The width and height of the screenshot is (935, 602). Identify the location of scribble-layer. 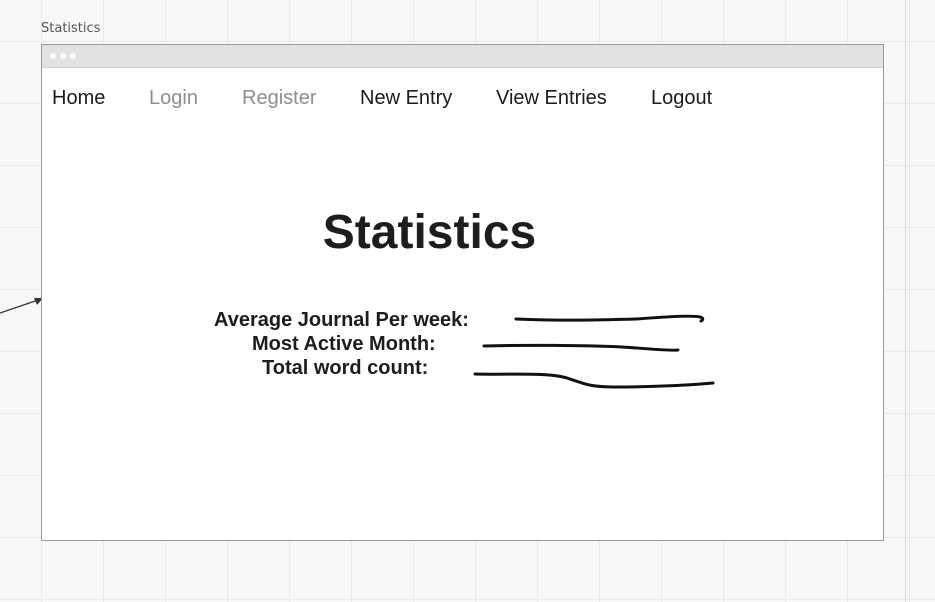
(594, 351).